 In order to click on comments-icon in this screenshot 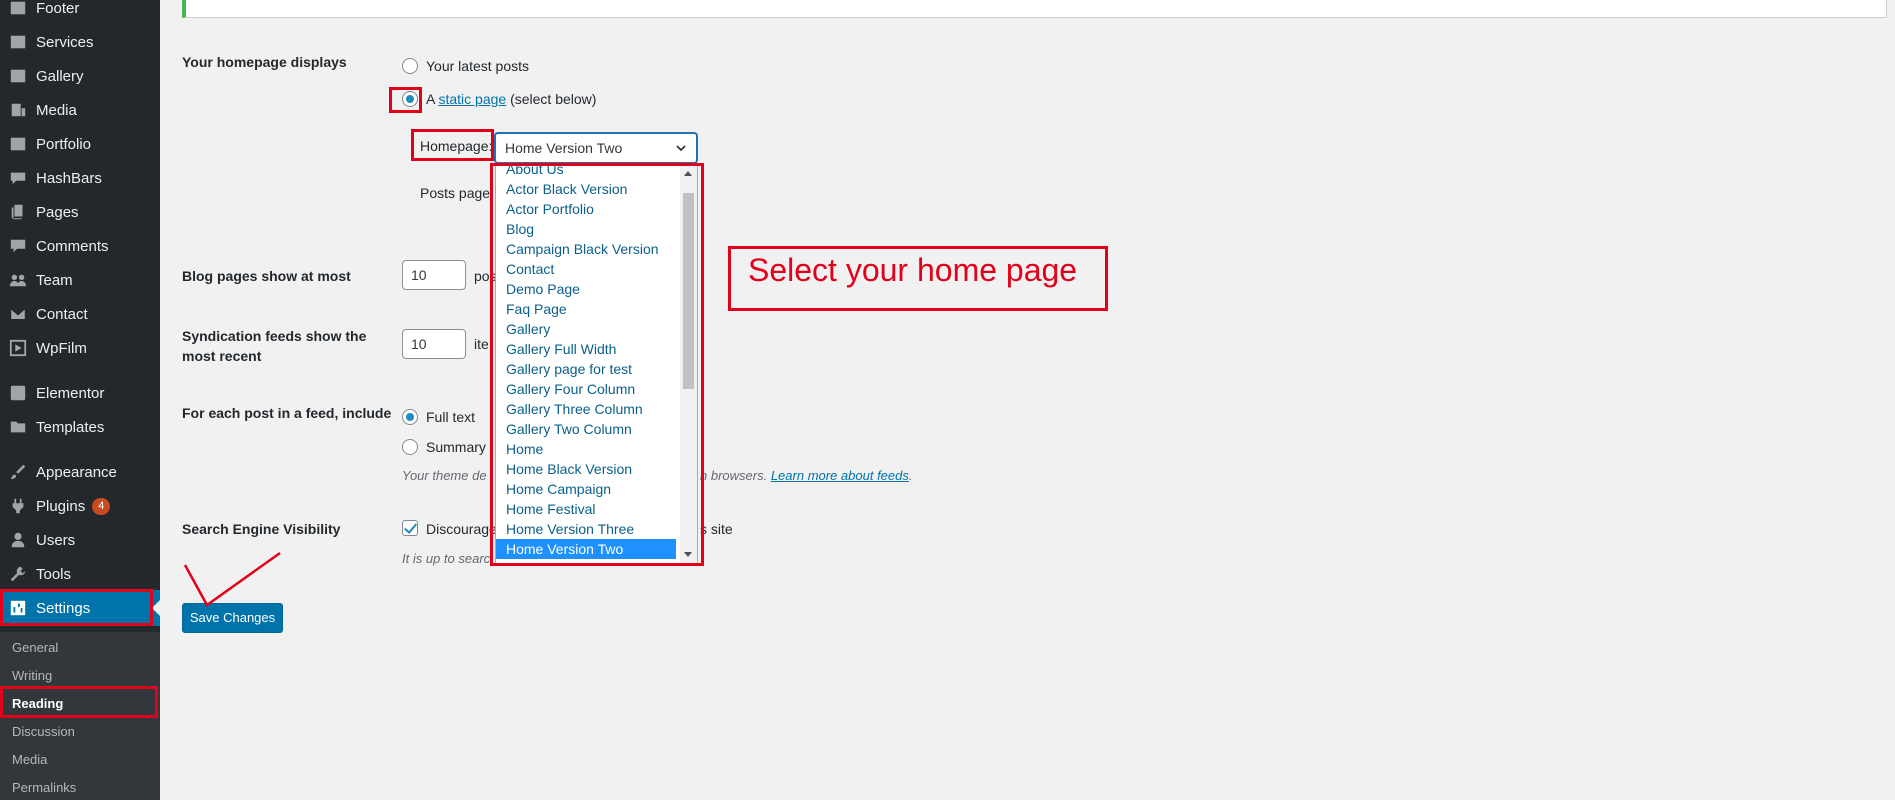, I will do `click(18, 246)`.